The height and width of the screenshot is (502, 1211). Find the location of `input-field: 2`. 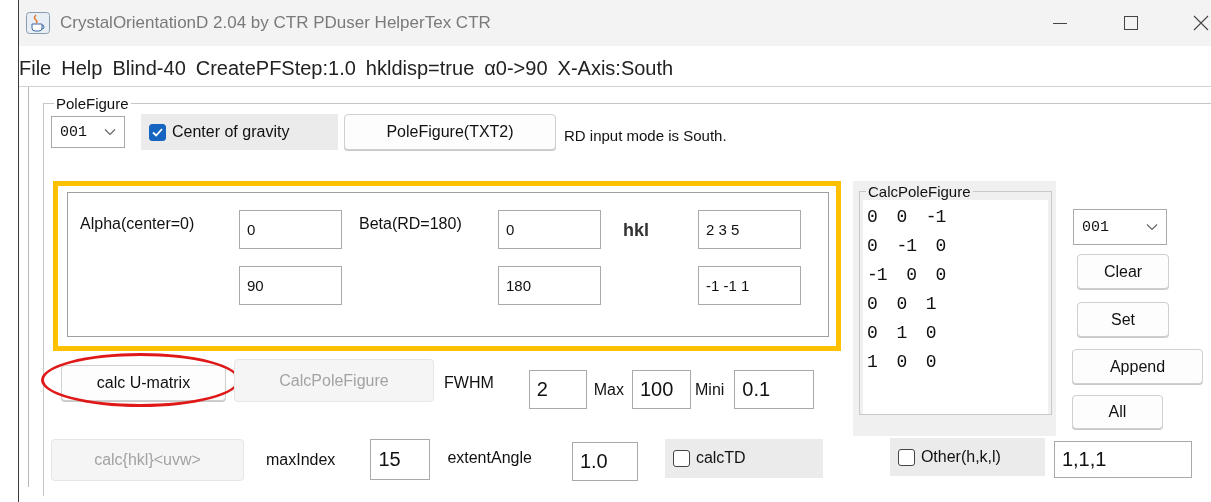

input-field: 2 is located at coordinates (557, 389).